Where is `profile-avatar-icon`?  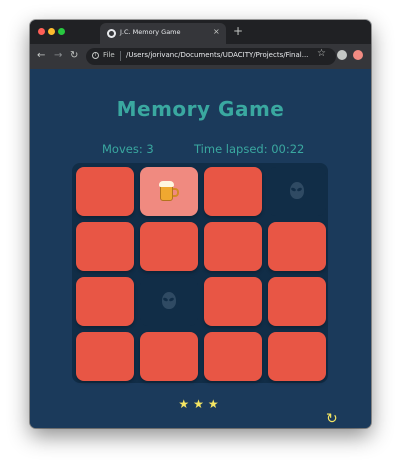
profile-avatar-icon is located at coordinates (342, 55).